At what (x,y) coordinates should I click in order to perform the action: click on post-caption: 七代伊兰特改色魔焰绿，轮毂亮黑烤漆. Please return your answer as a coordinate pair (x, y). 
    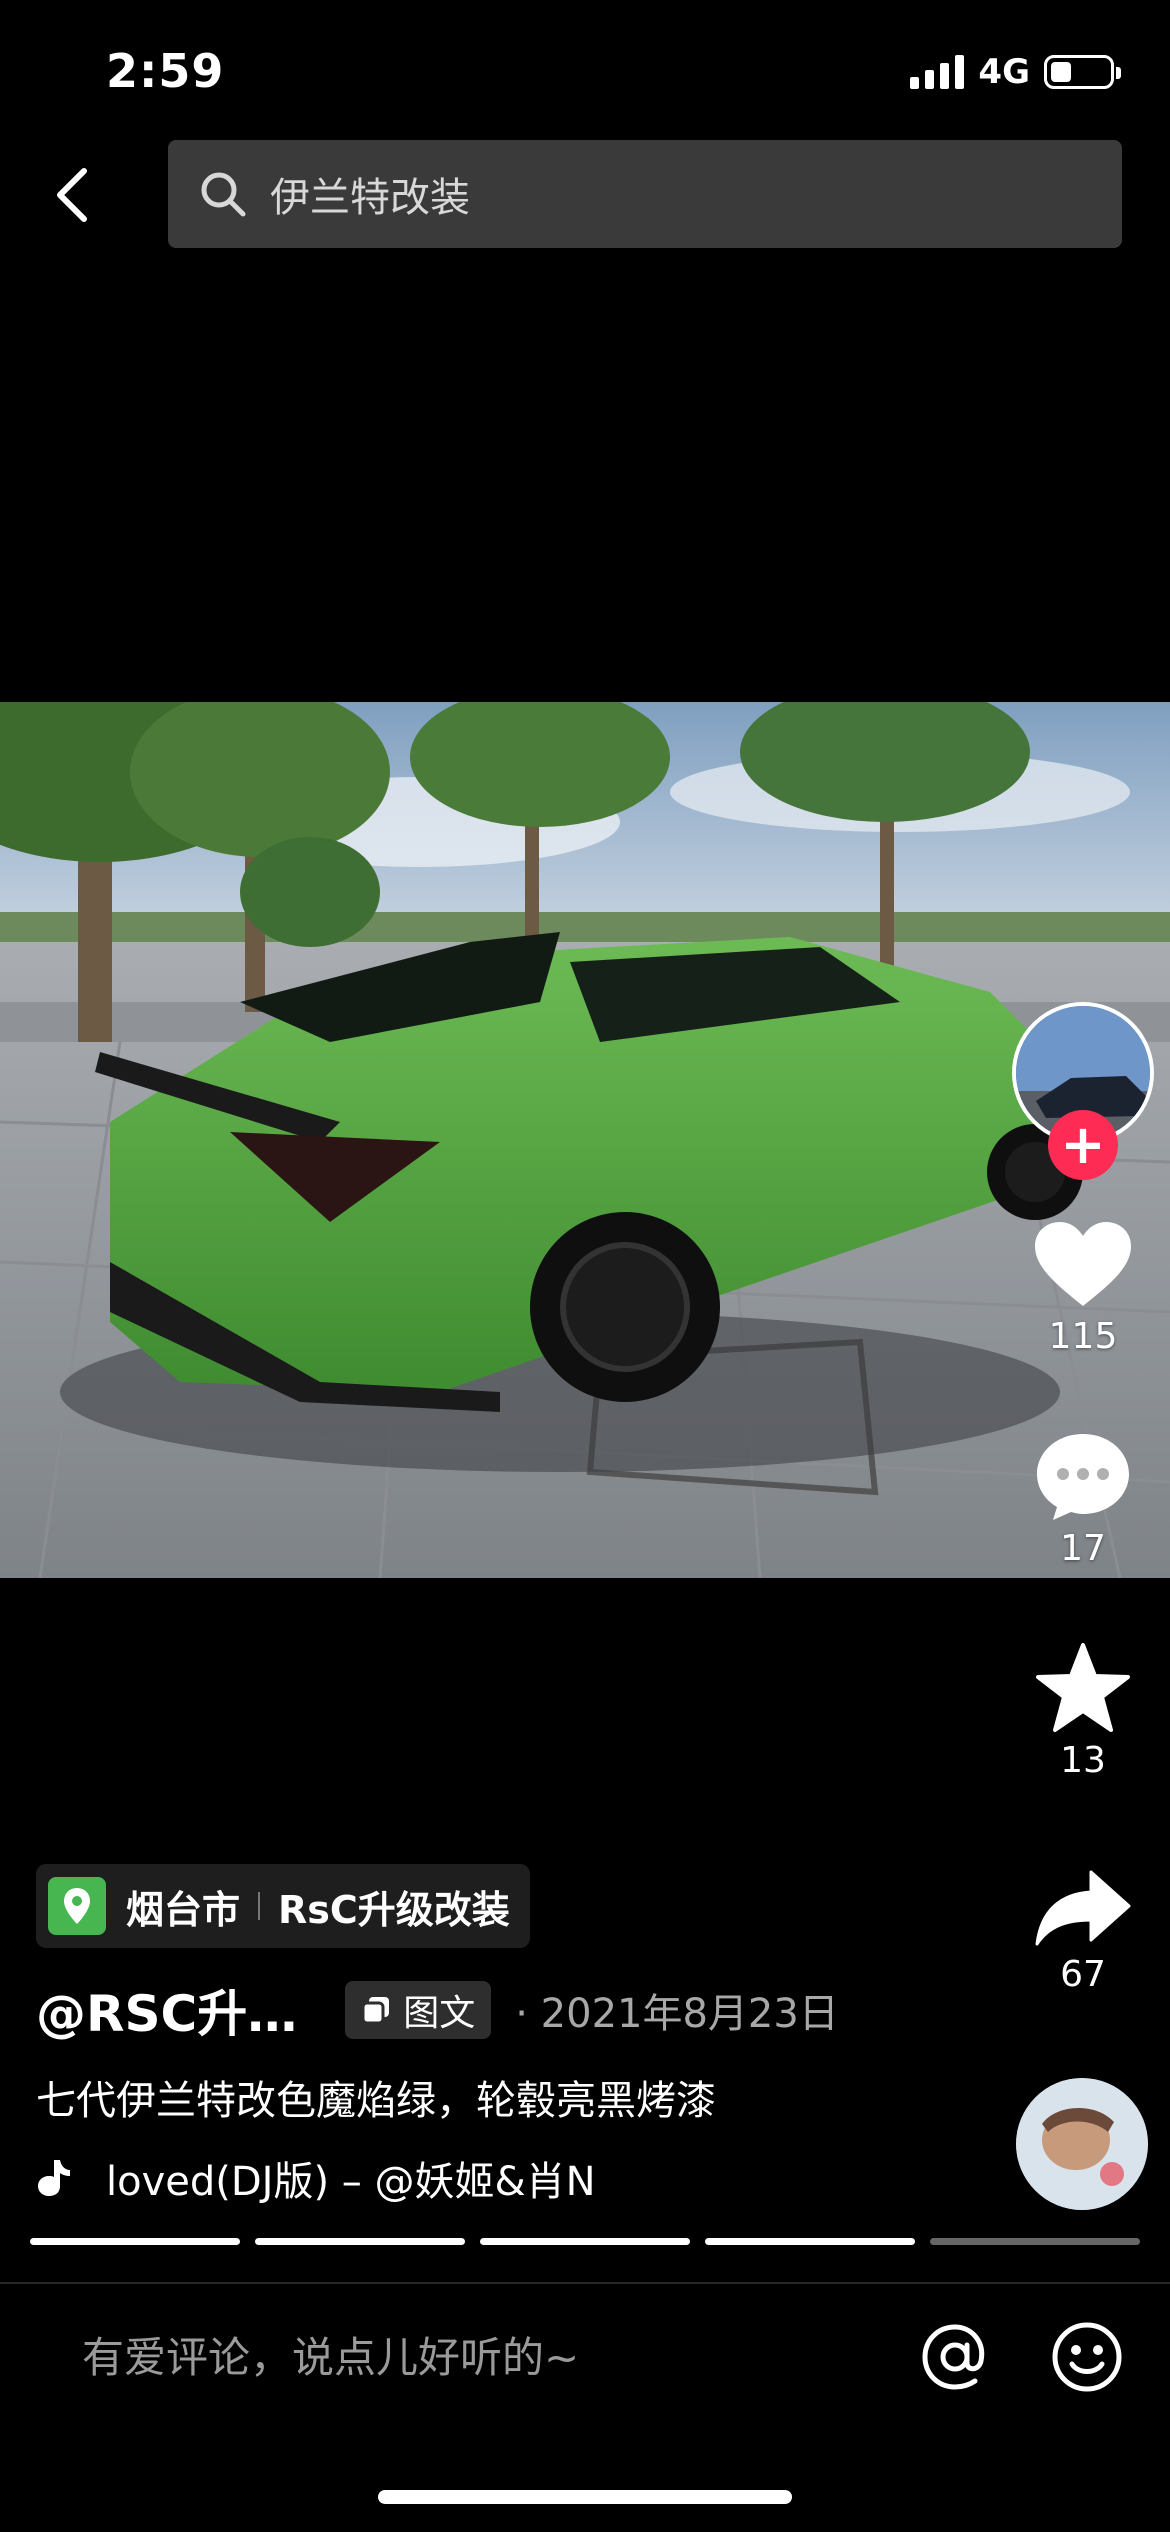
    Looking at the image, I should click on (376, 2101).